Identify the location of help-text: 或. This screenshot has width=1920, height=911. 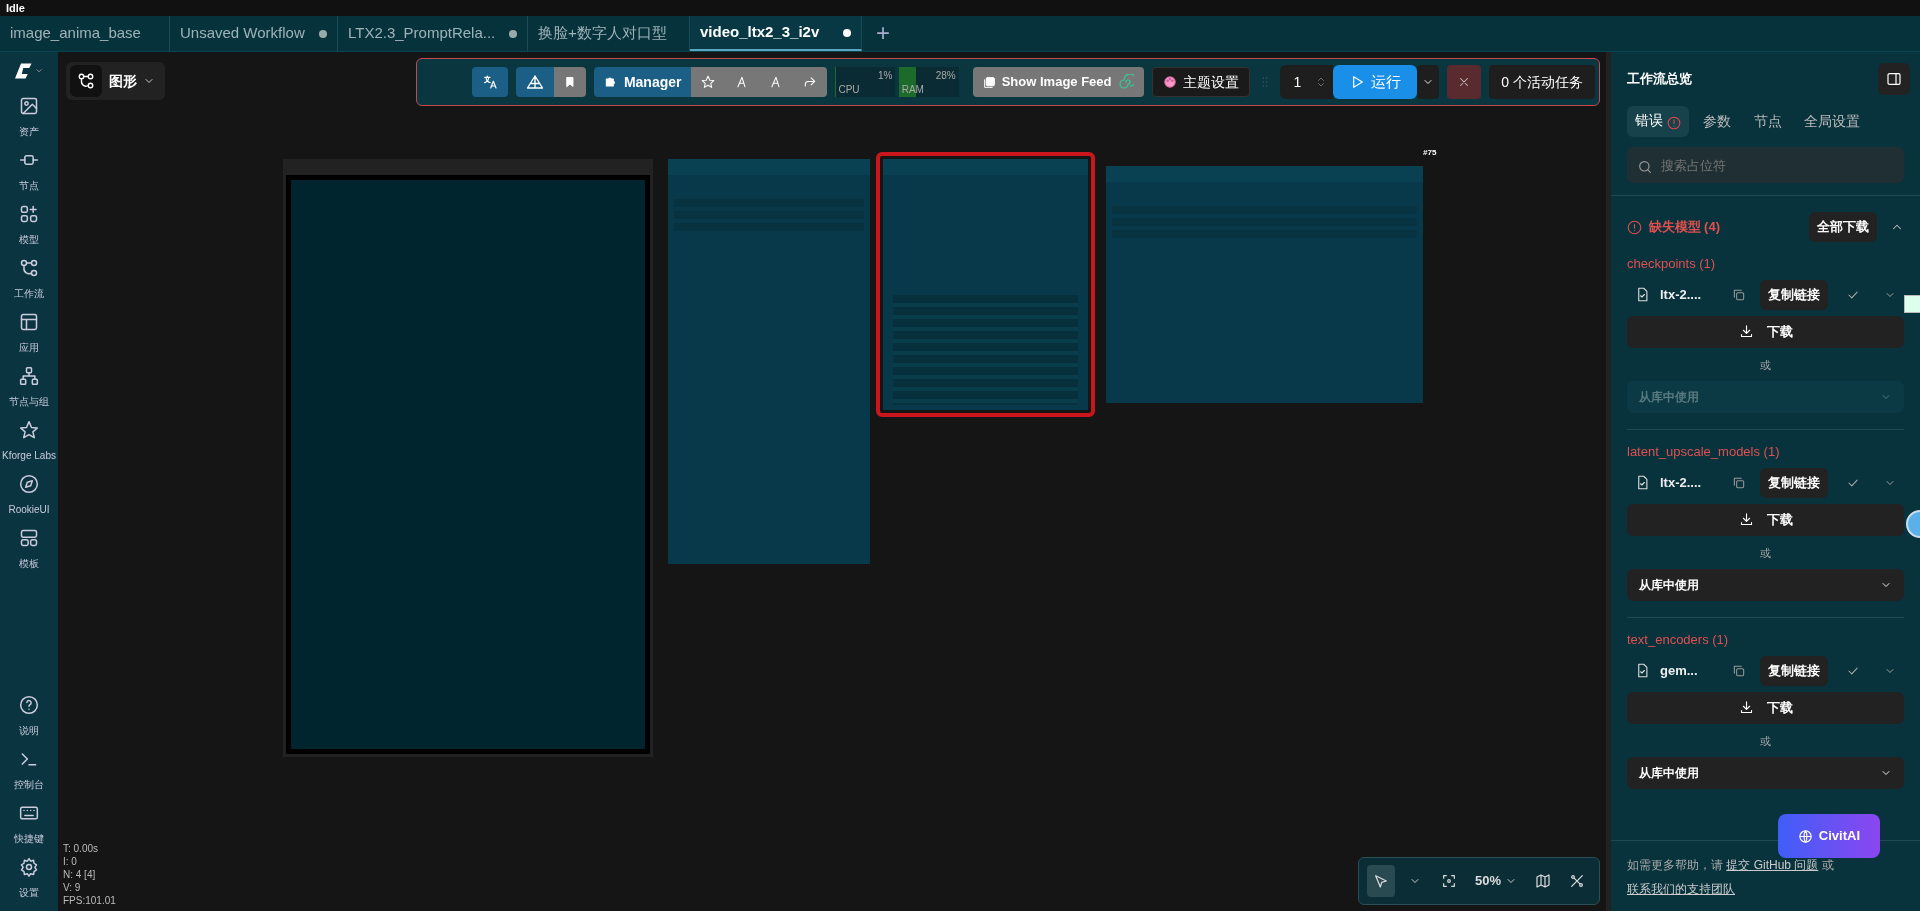
(1827, 865).